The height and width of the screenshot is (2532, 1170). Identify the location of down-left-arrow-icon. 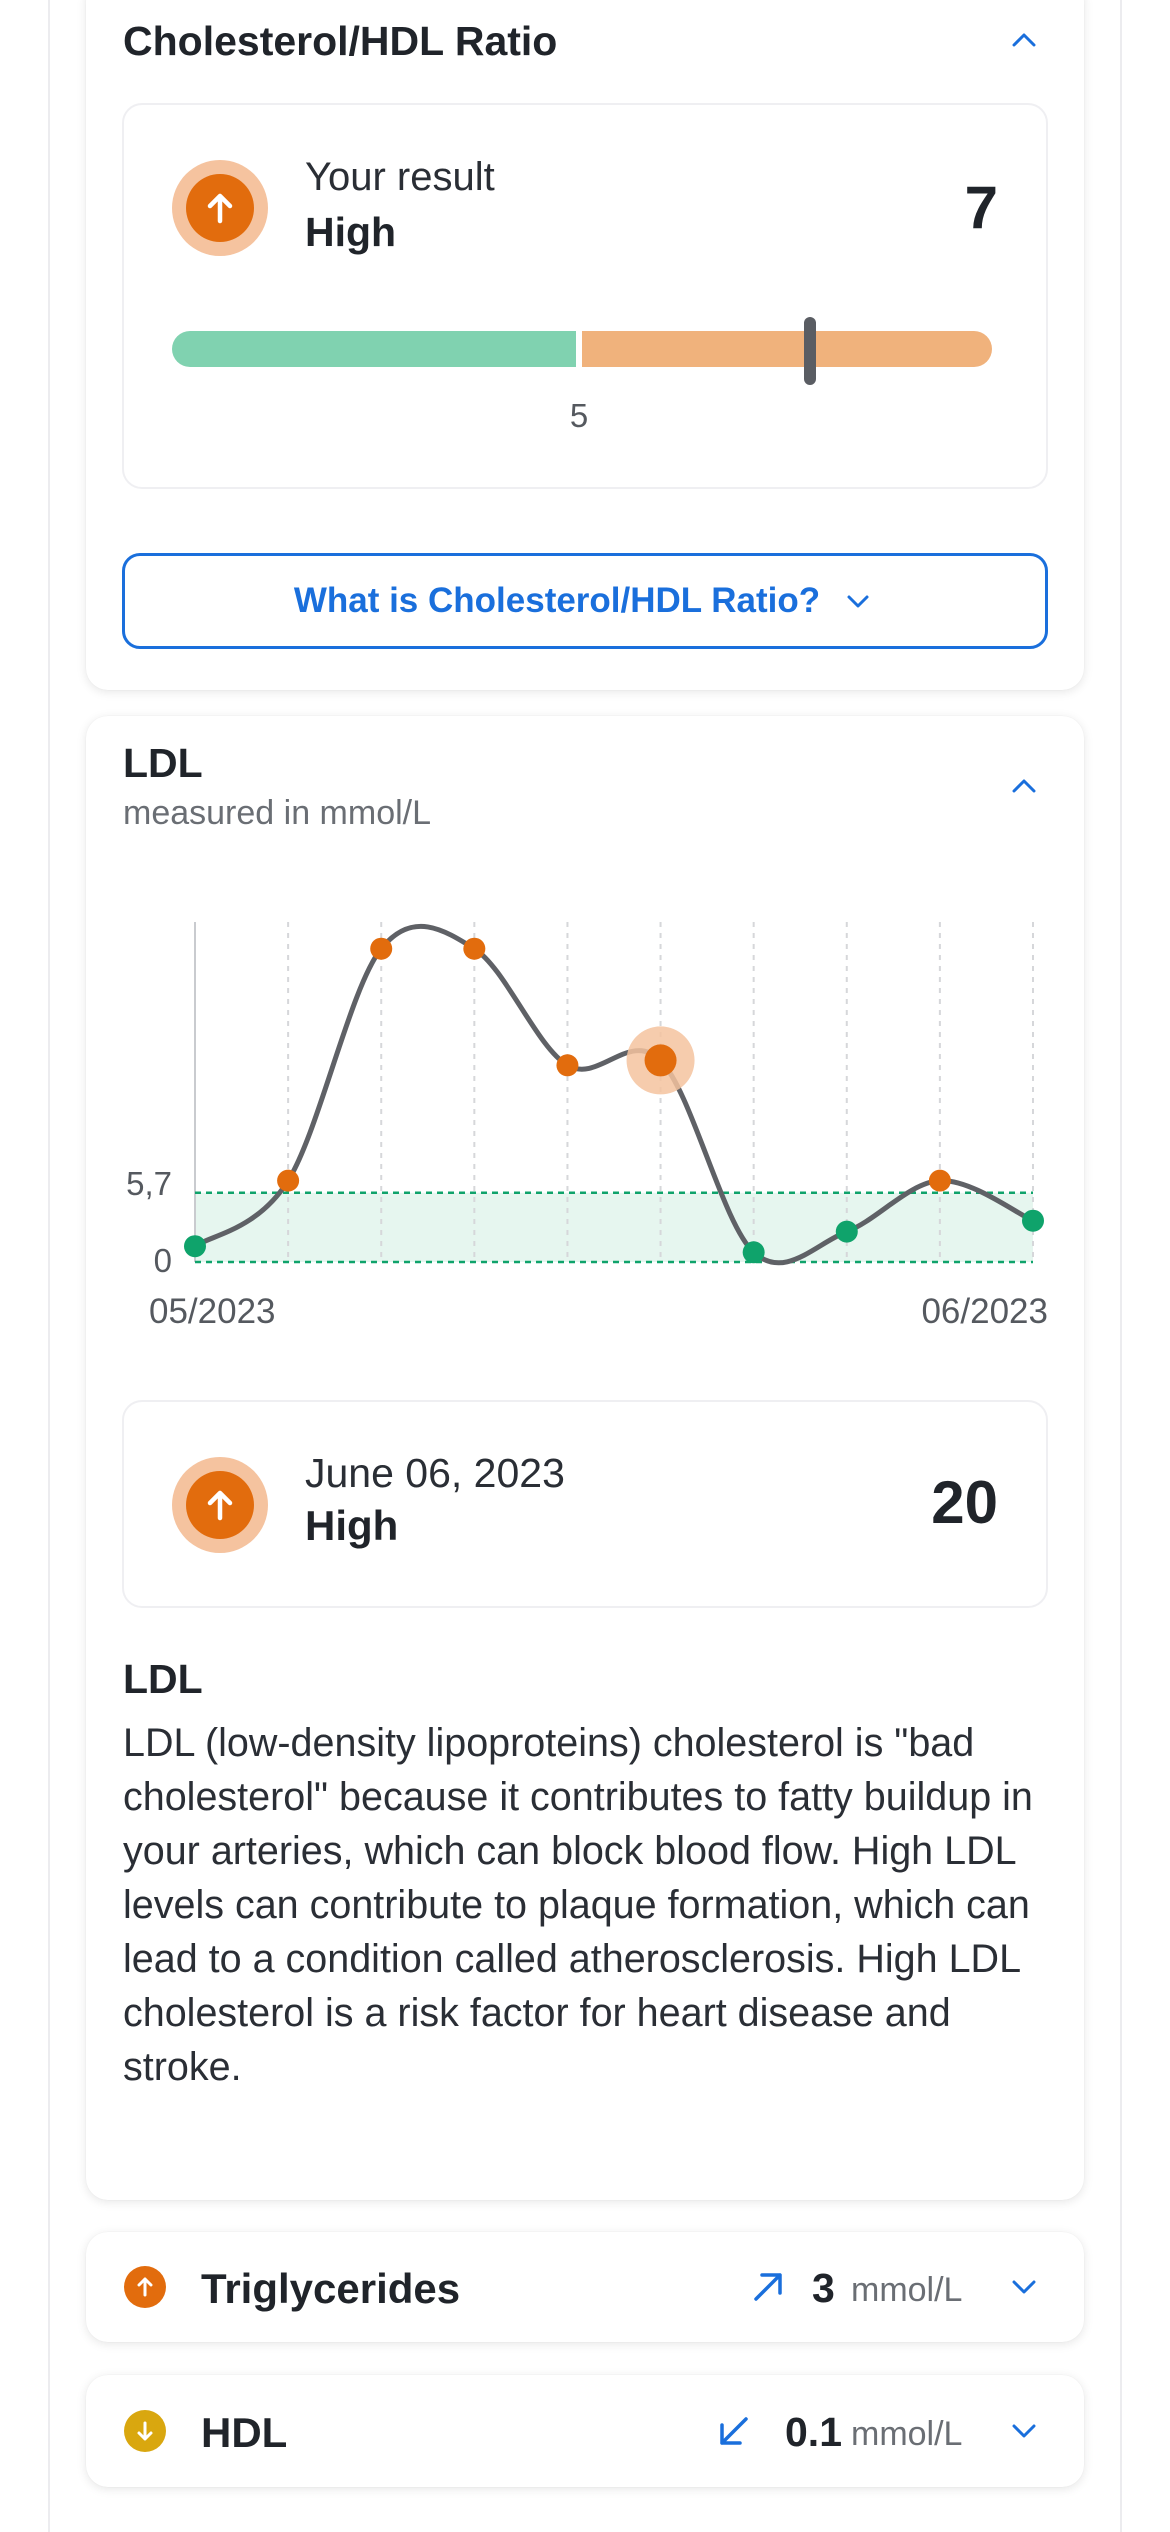
(734, 2431).